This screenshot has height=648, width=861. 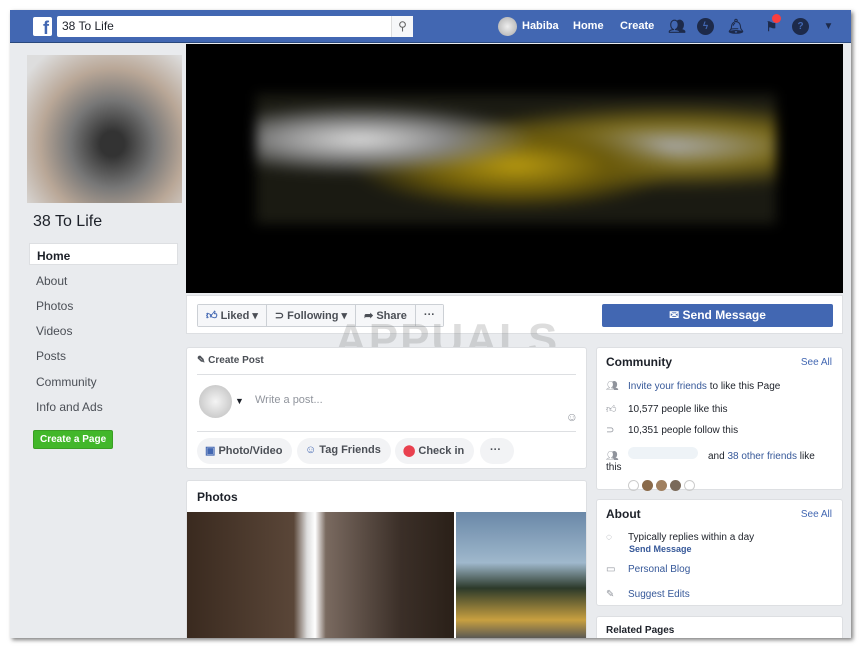 I want to click on invite-text: to like this Page, so click(x=743, y=386).